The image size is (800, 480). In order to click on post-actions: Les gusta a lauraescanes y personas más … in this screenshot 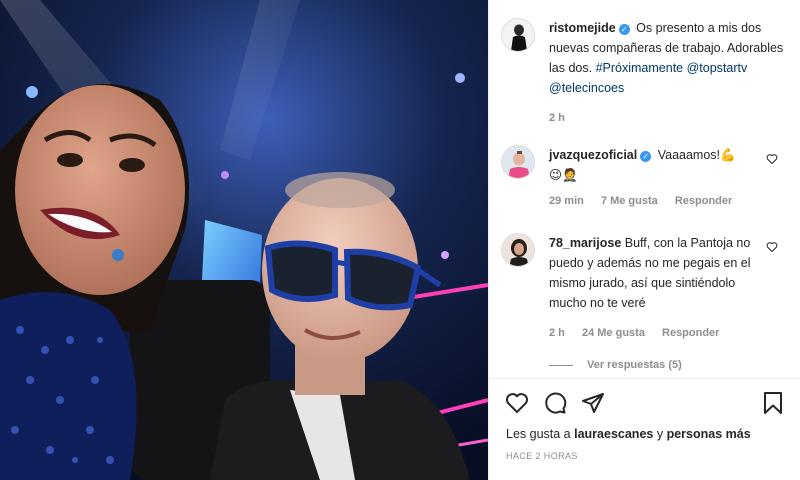, I will do `click(644, 429)`.